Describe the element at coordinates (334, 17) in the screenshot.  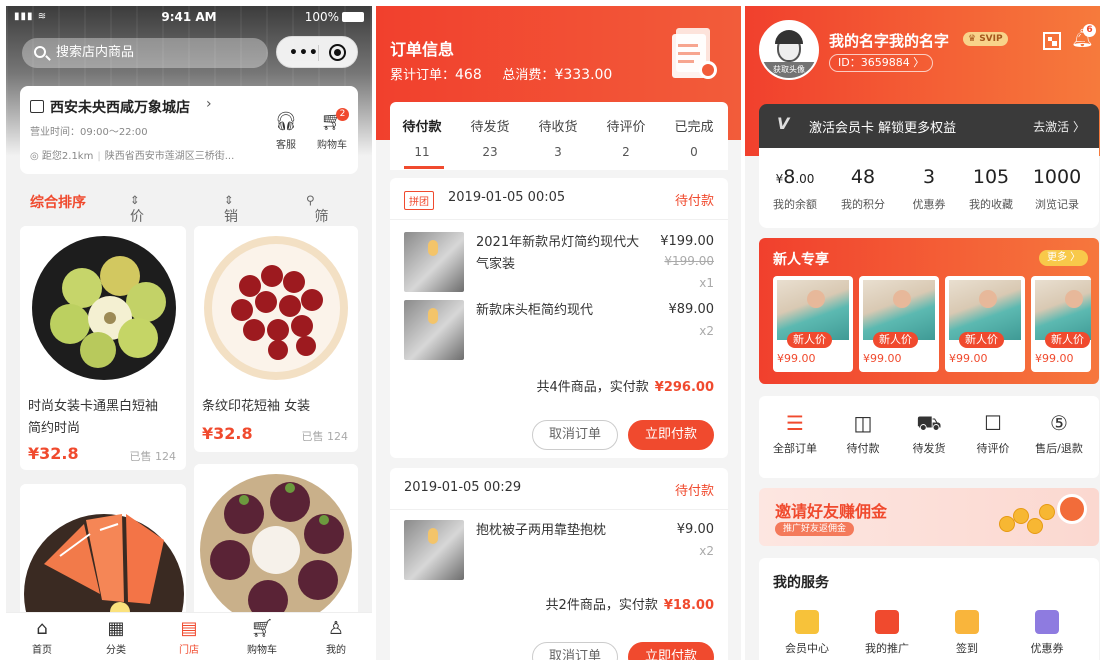
I see `battery-indicator: 100%` at that location.